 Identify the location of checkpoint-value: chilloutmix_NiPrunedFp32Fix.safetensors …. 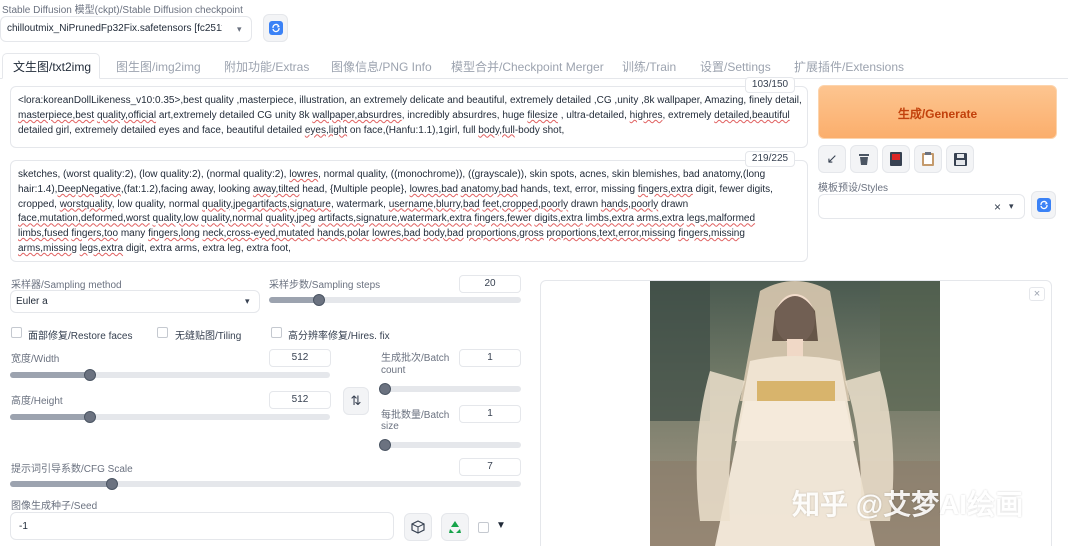
(114, 28).